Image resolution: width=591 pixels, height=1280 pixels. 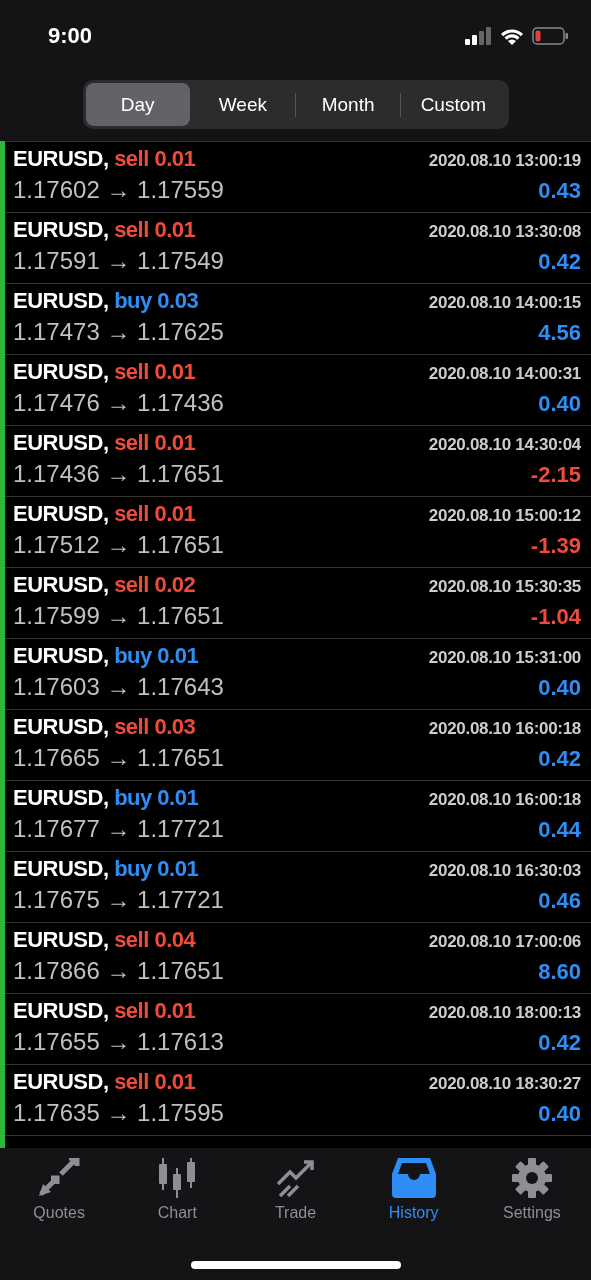 I want to click on deal-time: 2020.08.10 14:30:04, so click(x=504, y=445).